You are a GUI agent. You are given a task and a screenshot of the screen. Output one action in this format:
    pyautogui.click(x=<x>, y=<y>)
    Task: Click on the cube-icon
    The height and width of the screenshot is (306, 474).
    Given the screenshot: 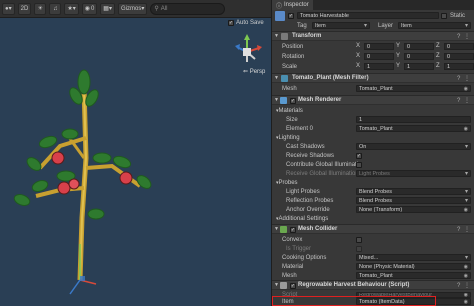 What is the action you would take?
    pyautogui.click(x=280, y=16)
    